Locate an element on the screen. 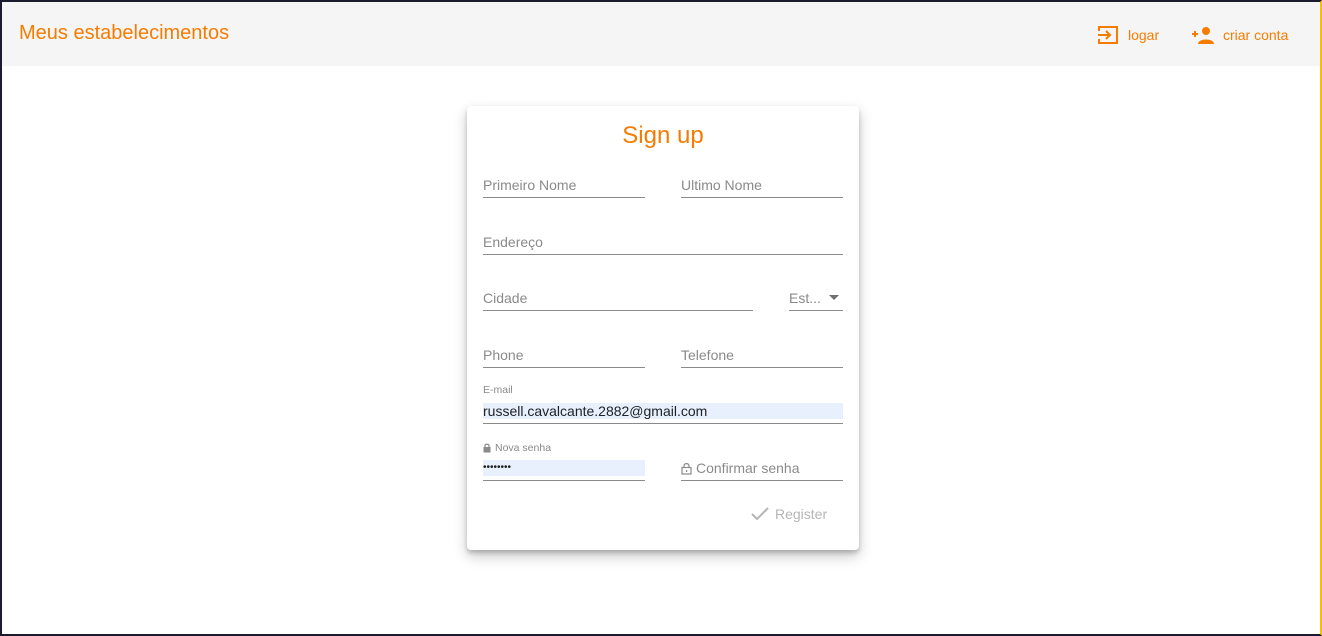  phone-placeholder: Phone is located at coordinates (503, 355).